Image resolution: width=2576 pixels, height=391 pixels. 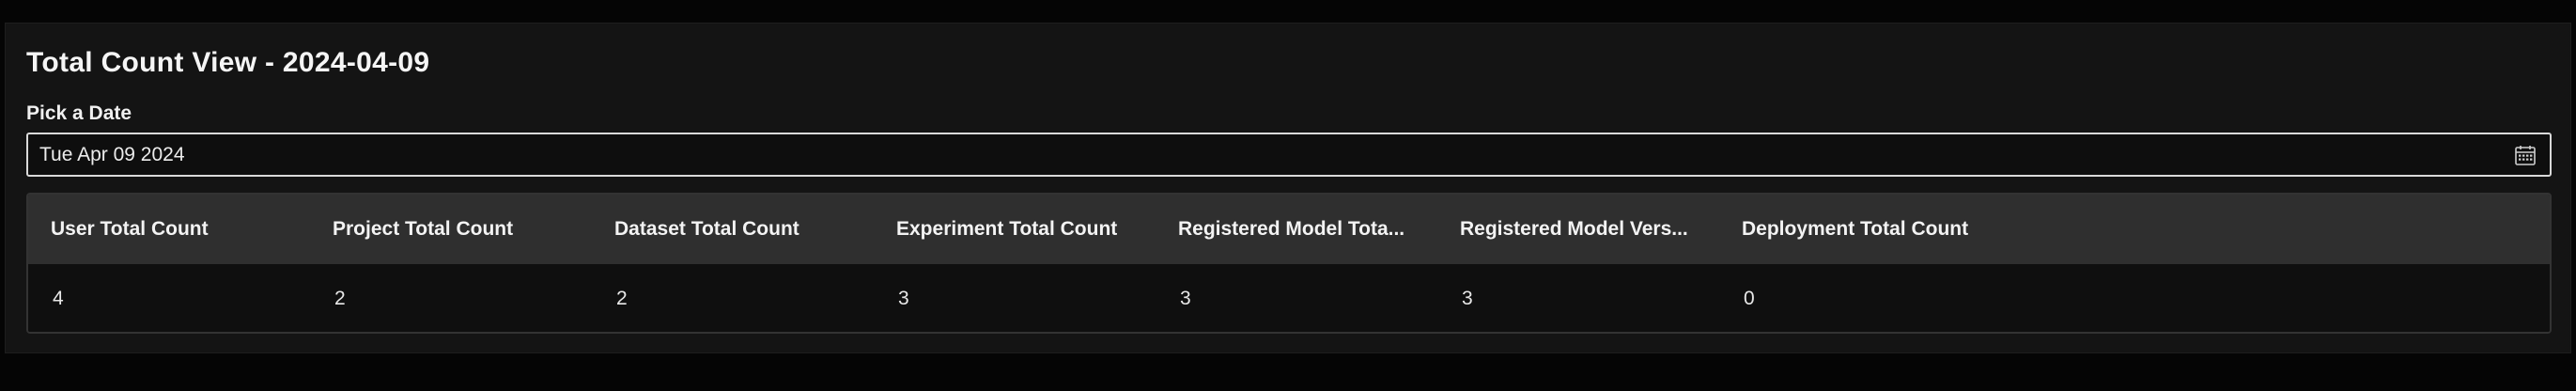 I want to click on column-header-experiment-total-count: Experiment Total Count, so click(x=1006, y=230).